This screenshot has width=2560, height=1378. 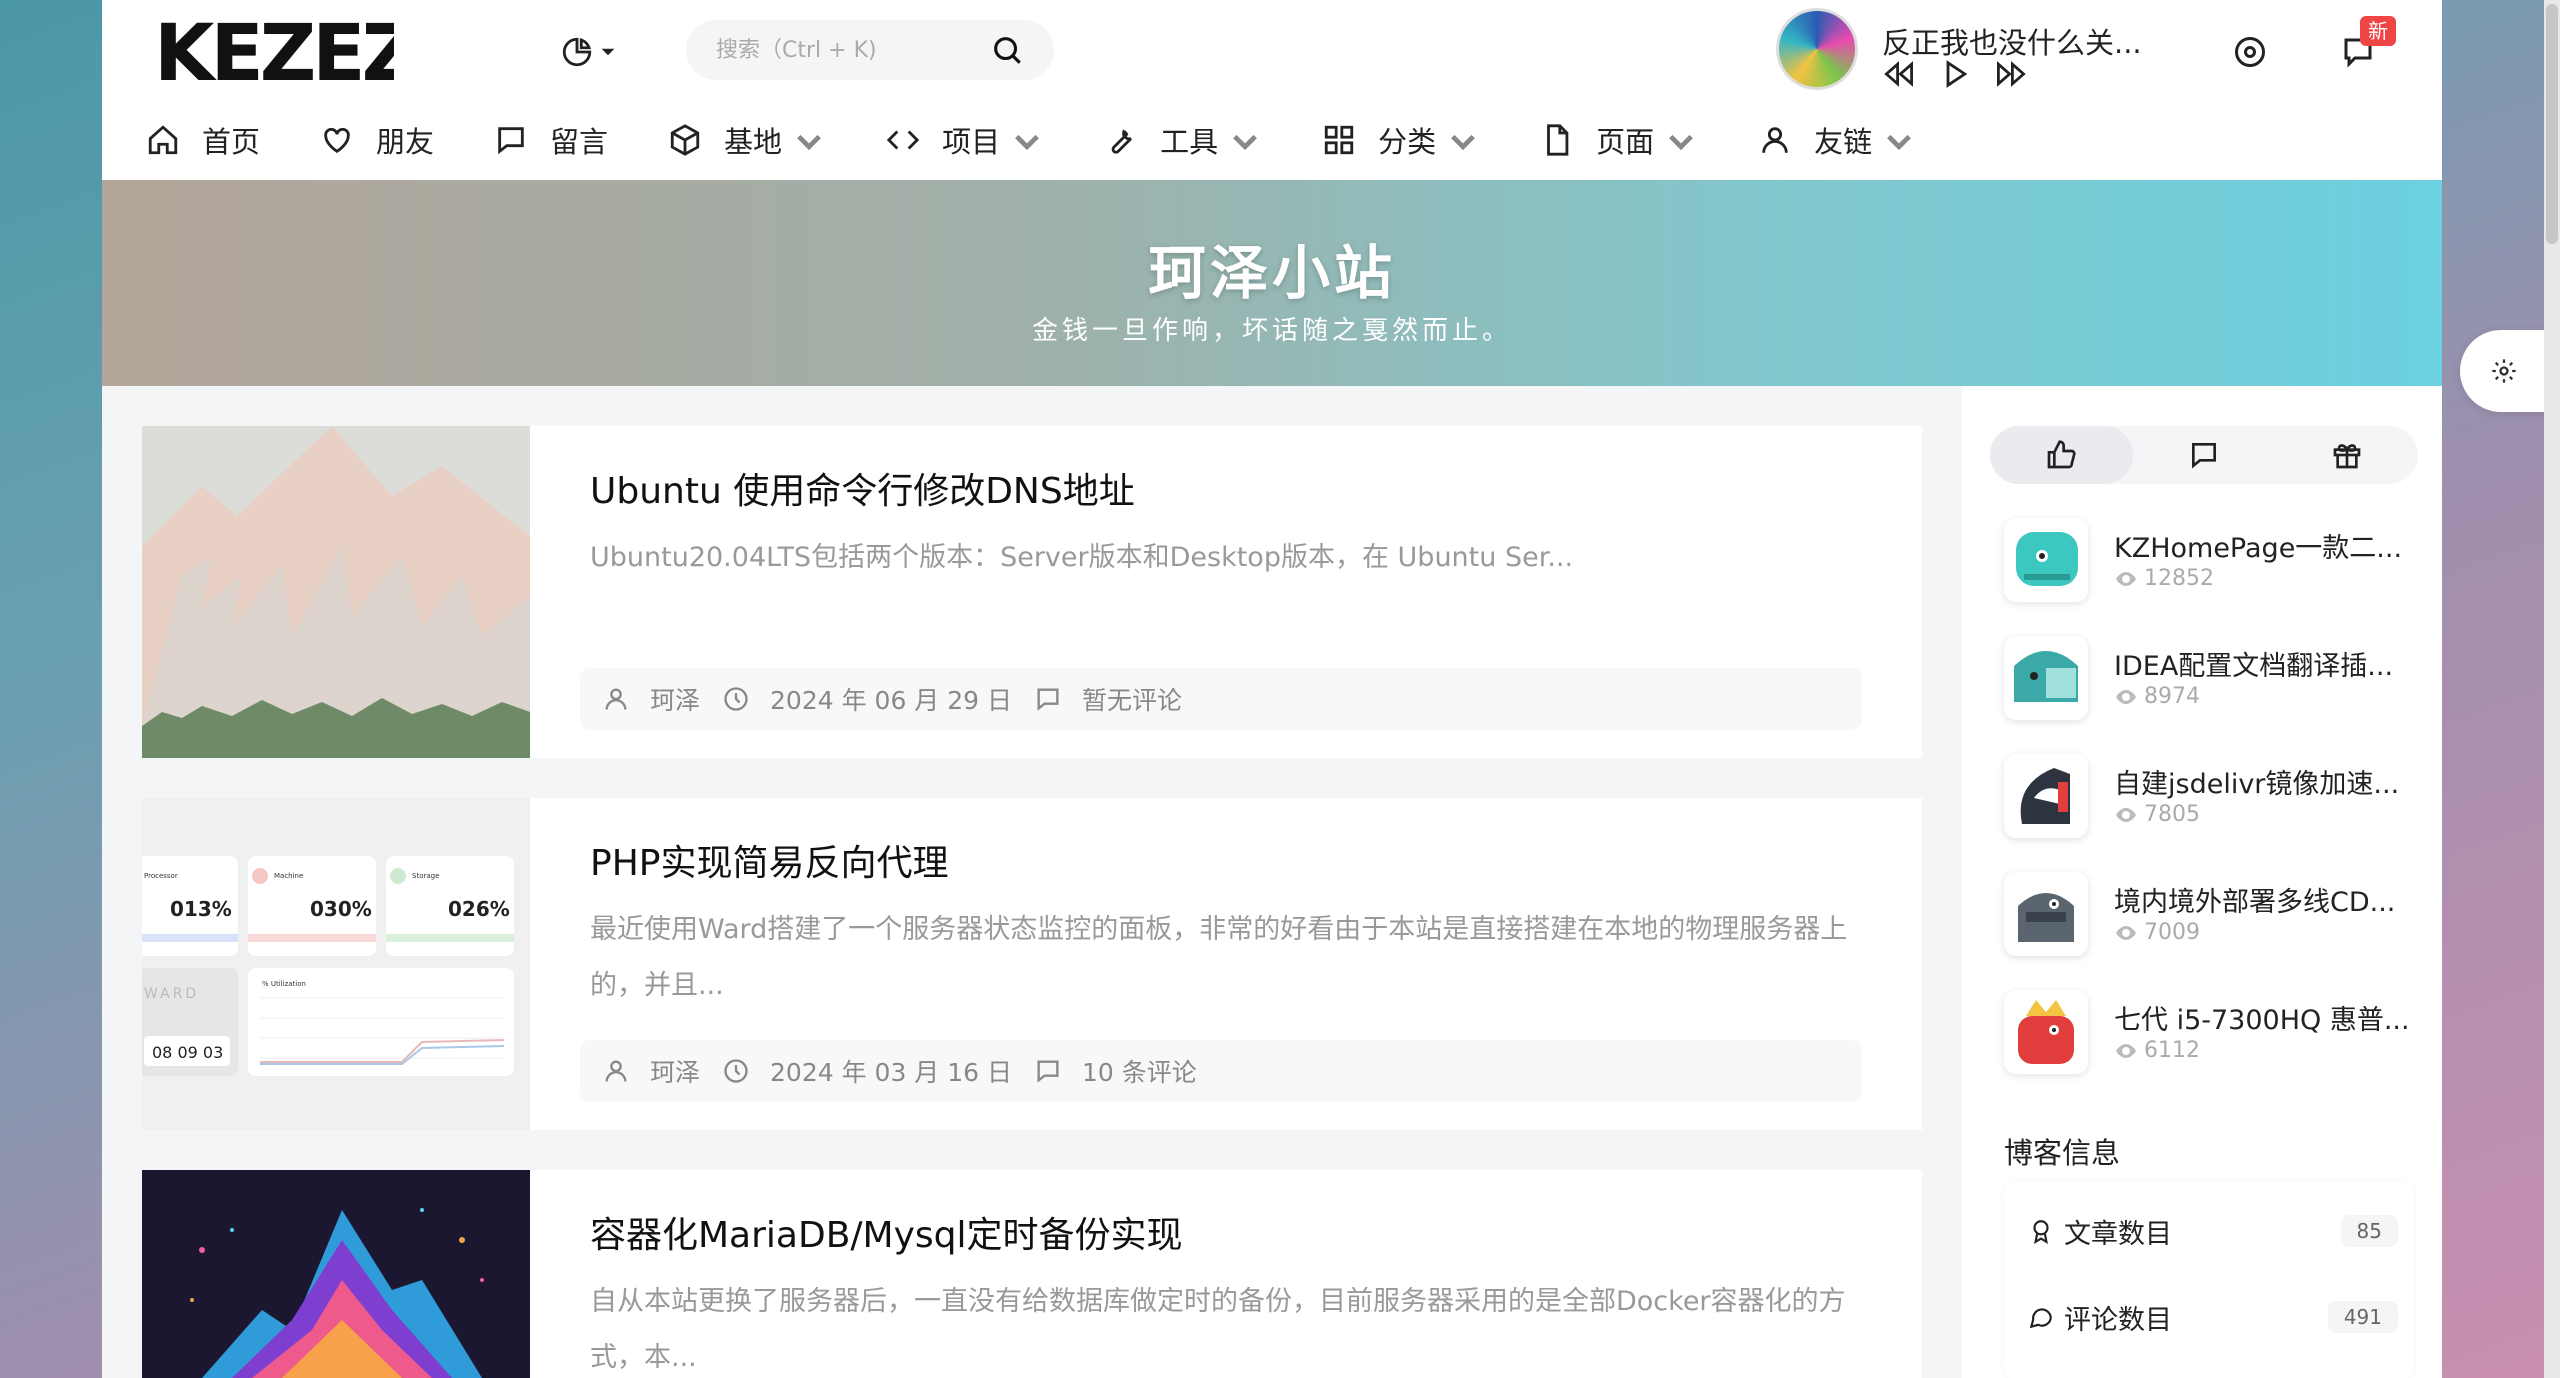 What do you see at coordinates (2118, 1234) in the screenshot?
I see `info-label: 文章数目` at bounding box center [2118, 1234].